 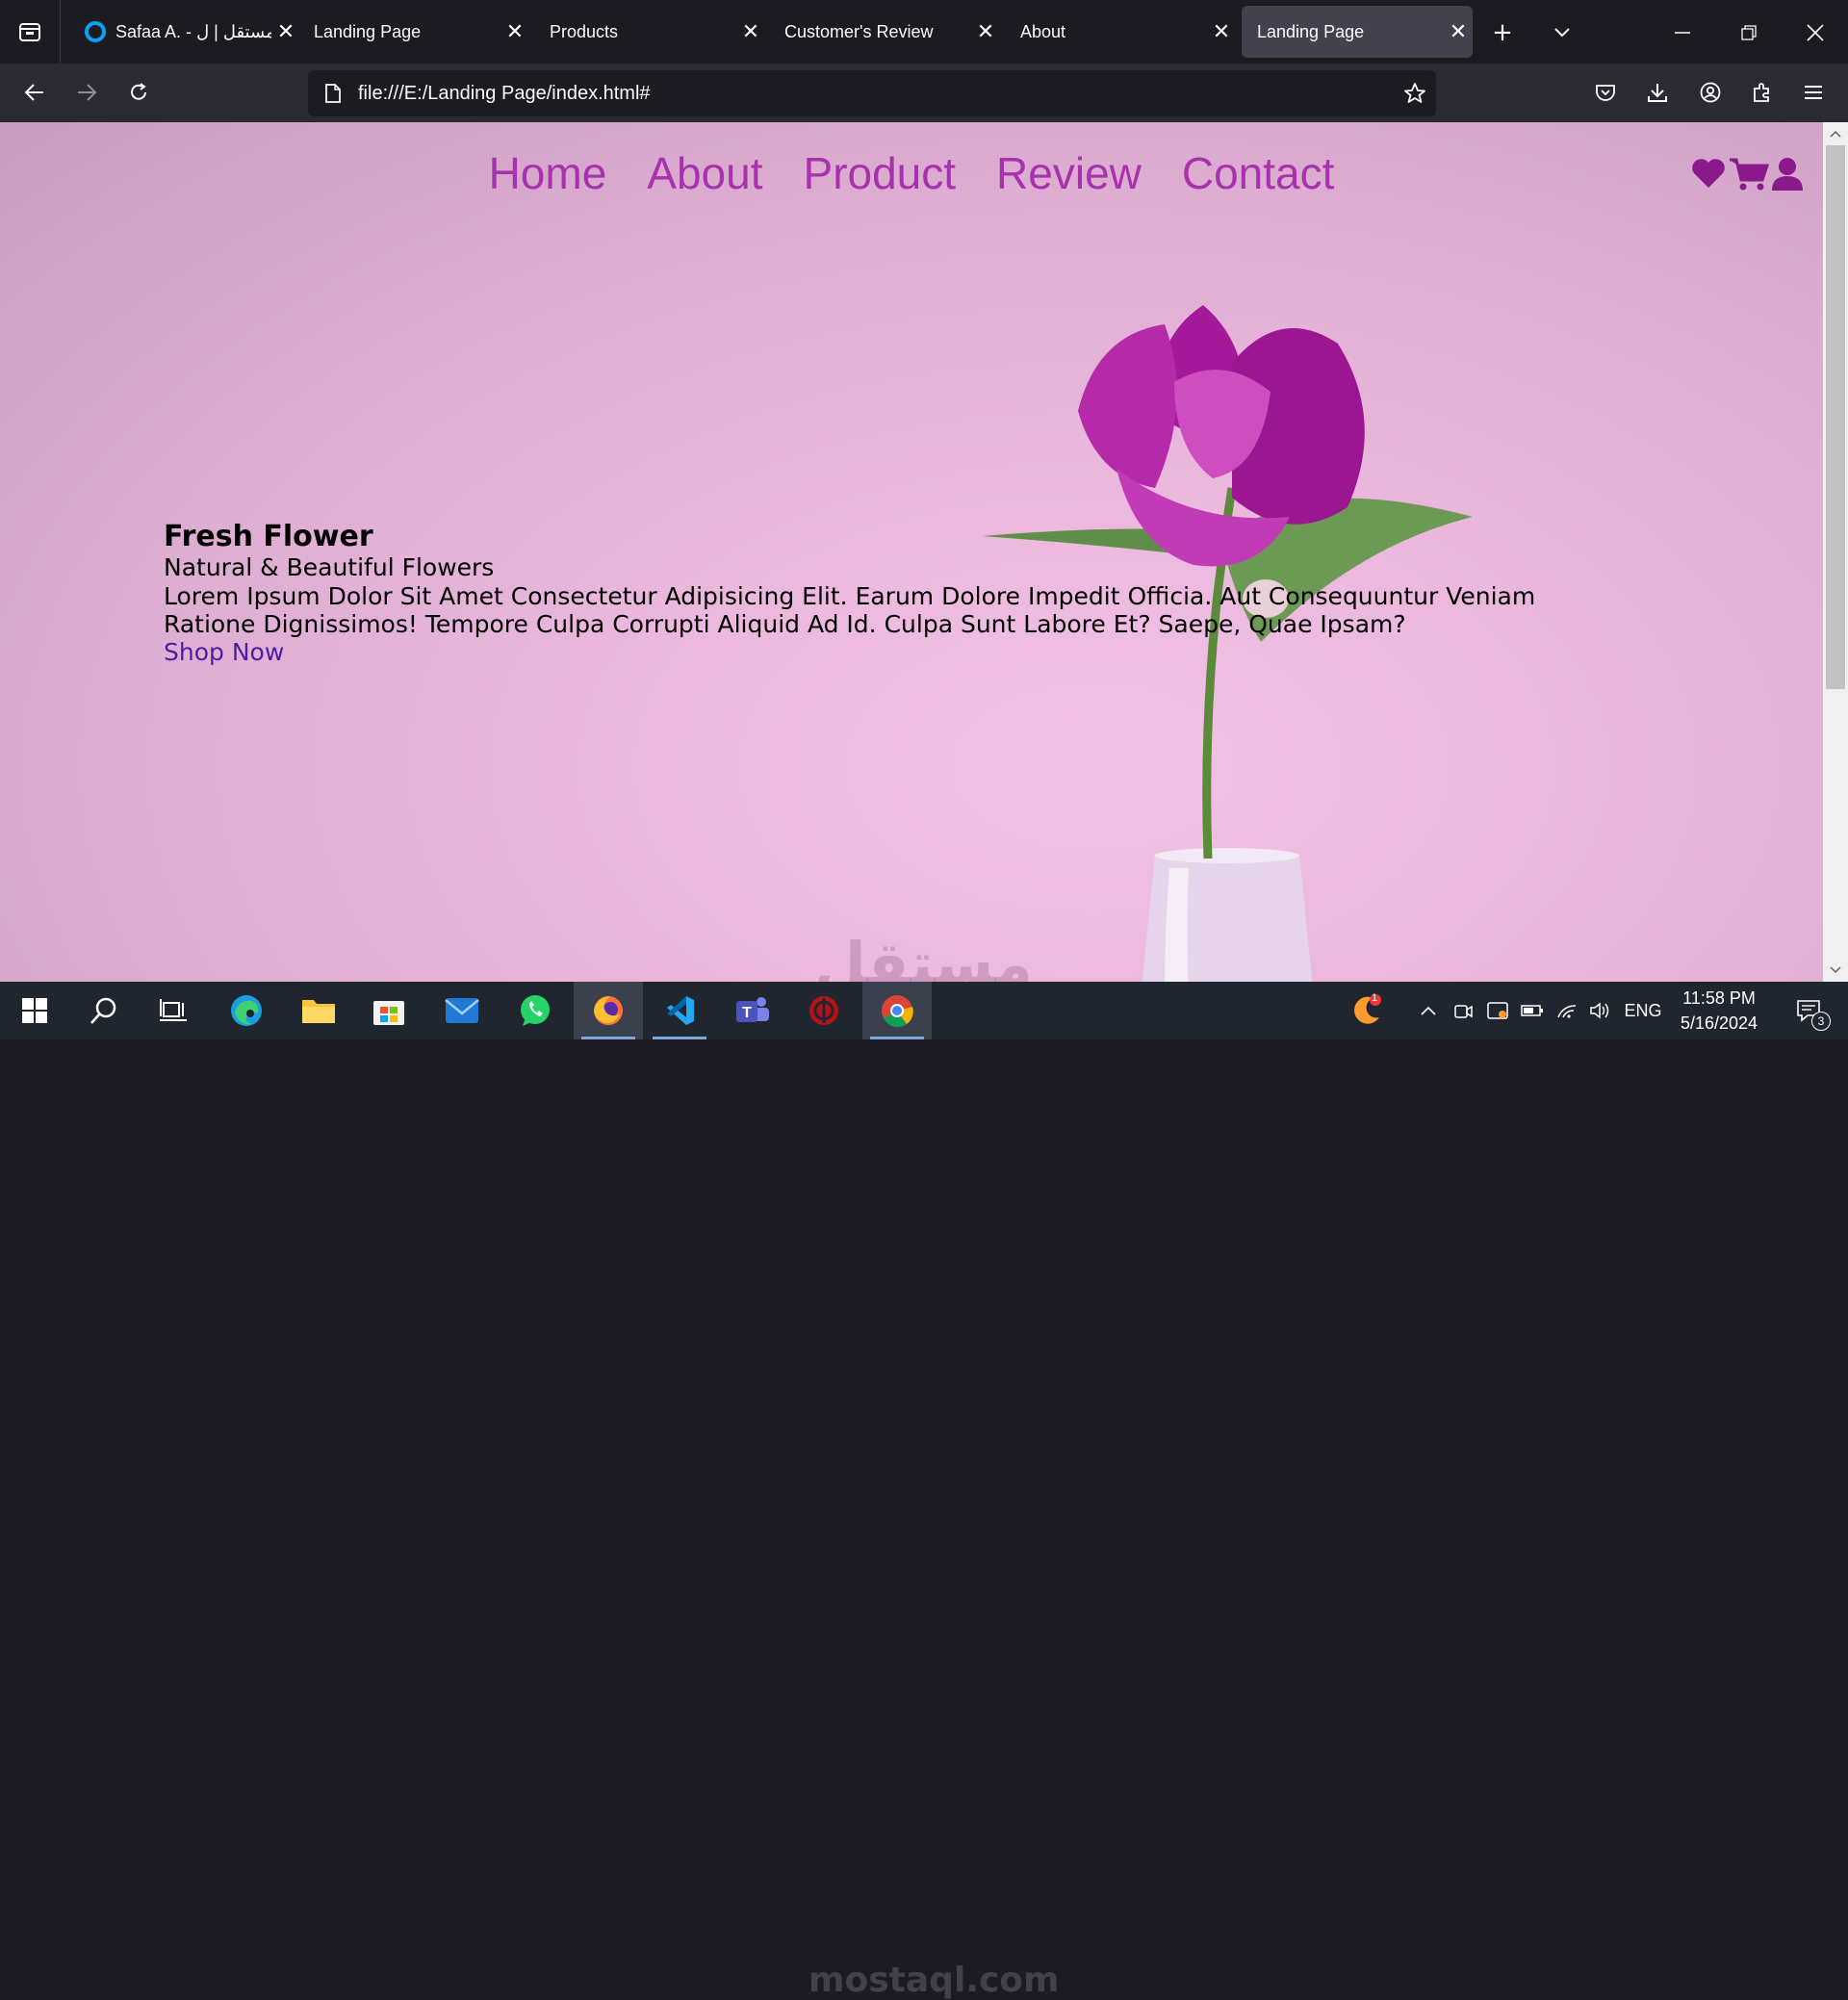 I want to click on forward-button, so click(x=86, y=92).